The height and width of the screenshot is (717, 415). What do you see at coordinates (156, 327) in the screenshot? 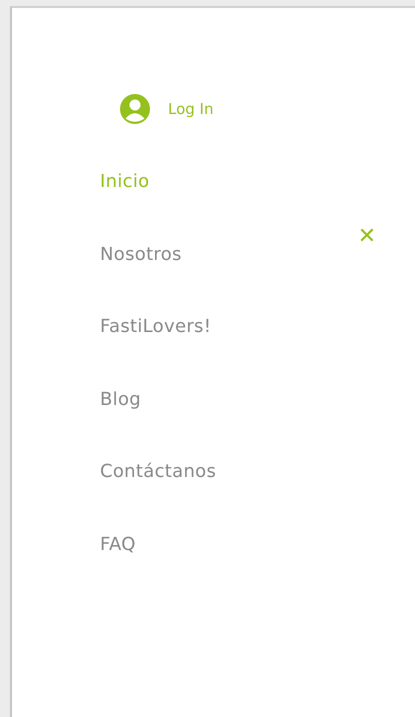
I see `menu-item: FastiLovers!` at bounding box center [156, 327].